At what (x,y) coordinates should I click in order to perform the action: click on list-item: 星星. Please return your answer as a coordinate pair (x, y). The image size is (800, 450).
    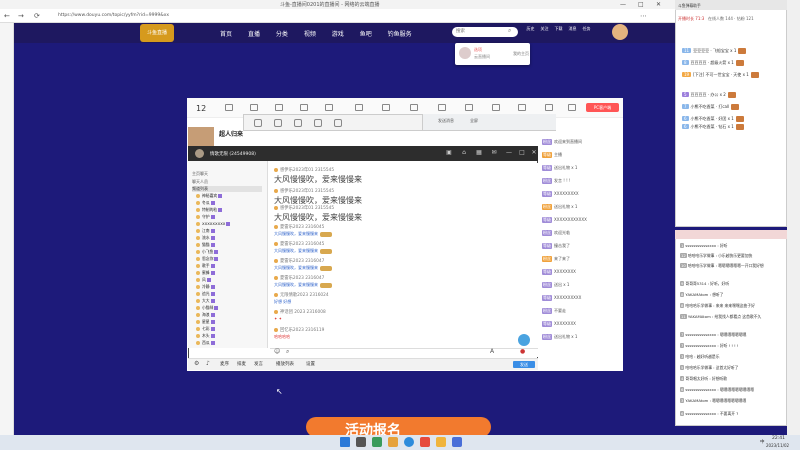
    Looking at the image, I should click on (205, 322).